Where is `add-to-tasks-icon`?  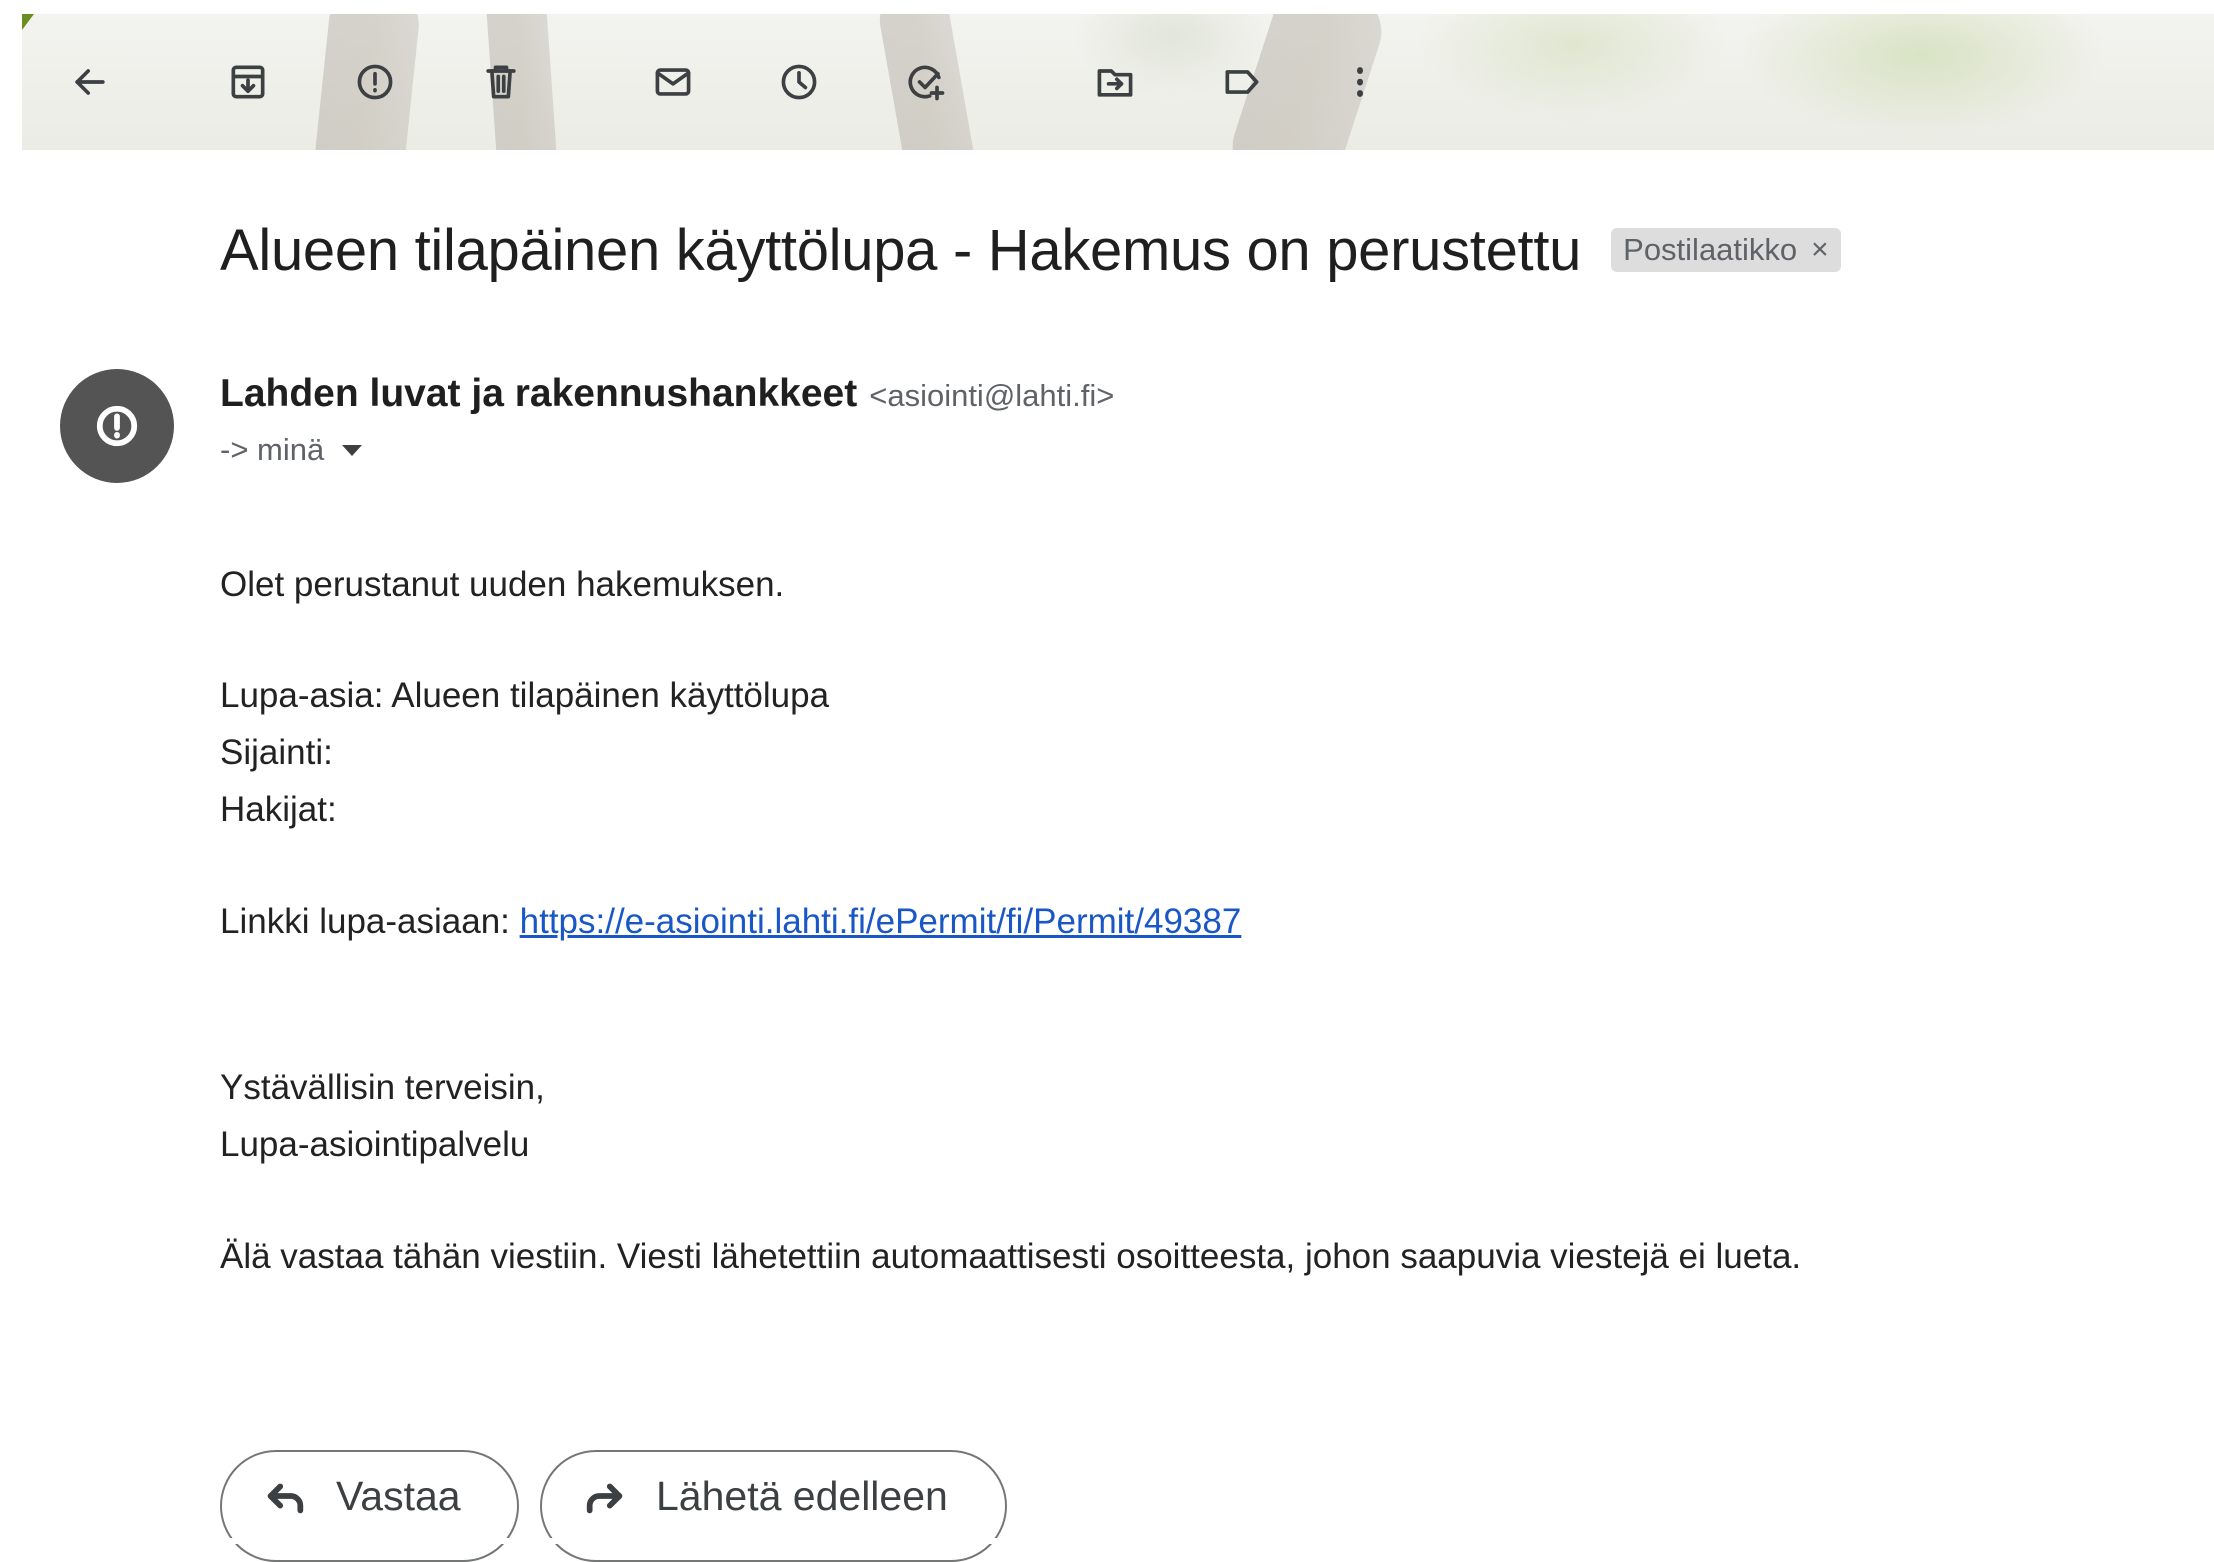 add-to-tasks-icon is located at coordinates (926, 83).